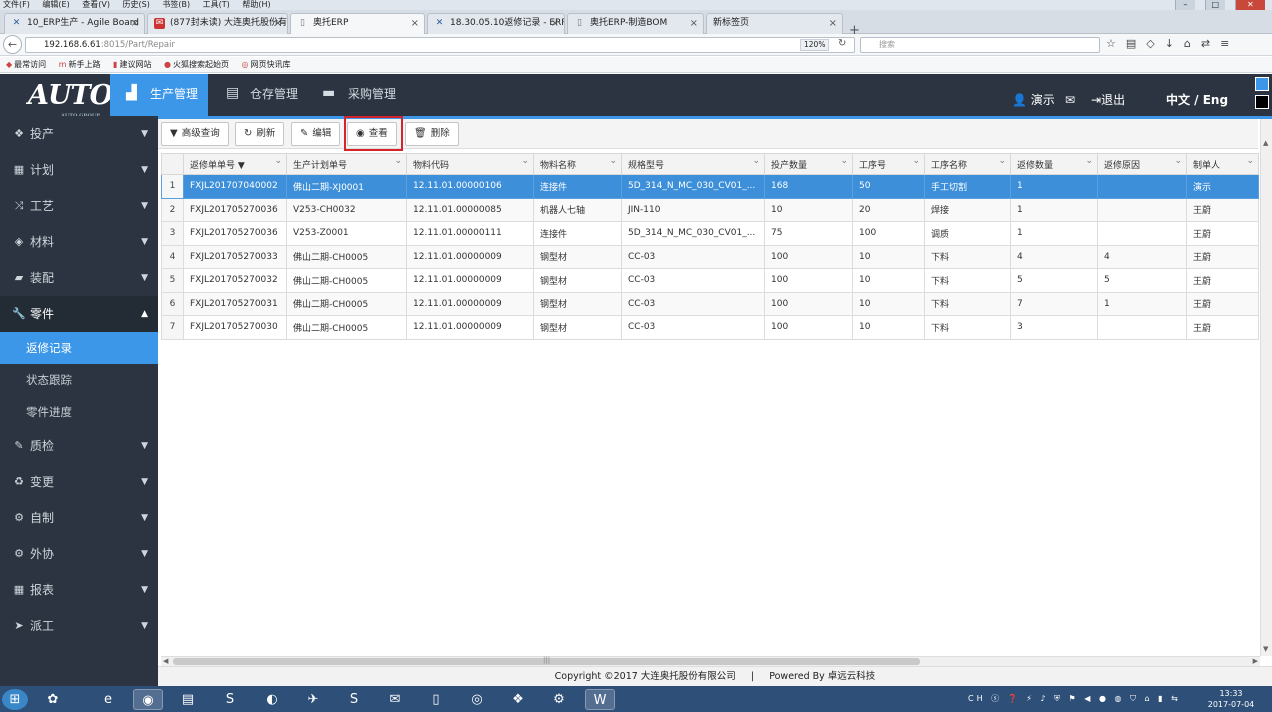 This screenshot has width=1272, height=712. Describe the element at coordinates (230, 699) in the screenshot. I see `skype-icon: S` at that location.